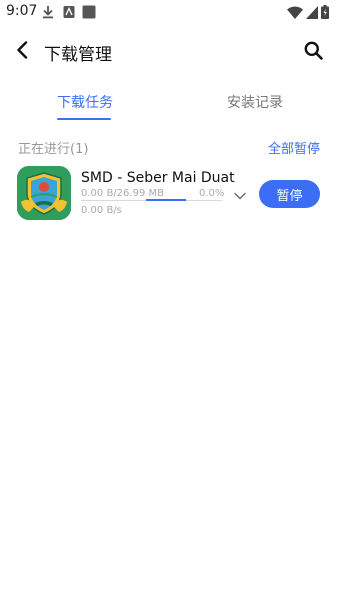  I want to click on status-time: 9:07, so click(22, 11).